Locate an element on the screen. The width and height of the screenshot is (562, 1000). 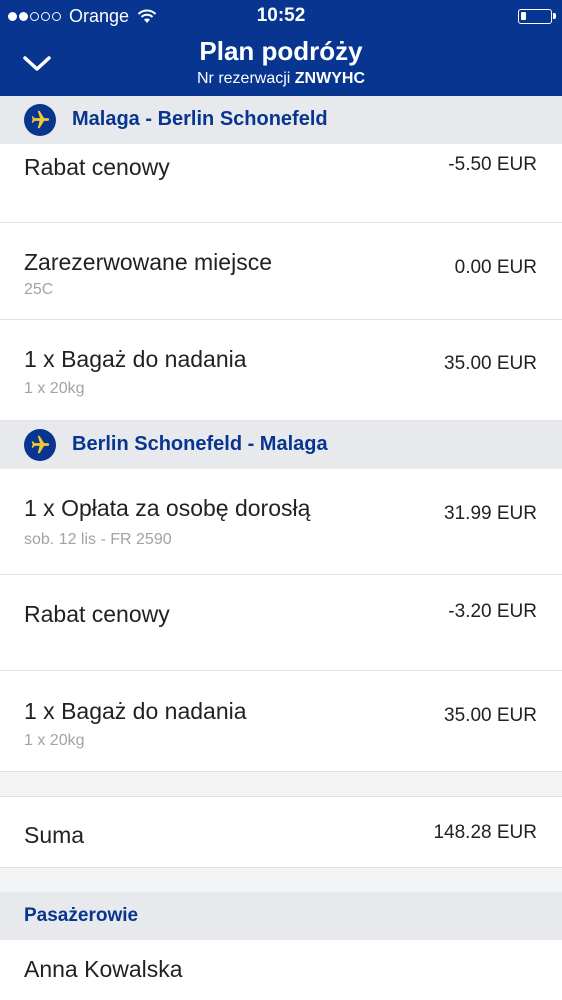
battery-icon is located at coordinates (537, 16).